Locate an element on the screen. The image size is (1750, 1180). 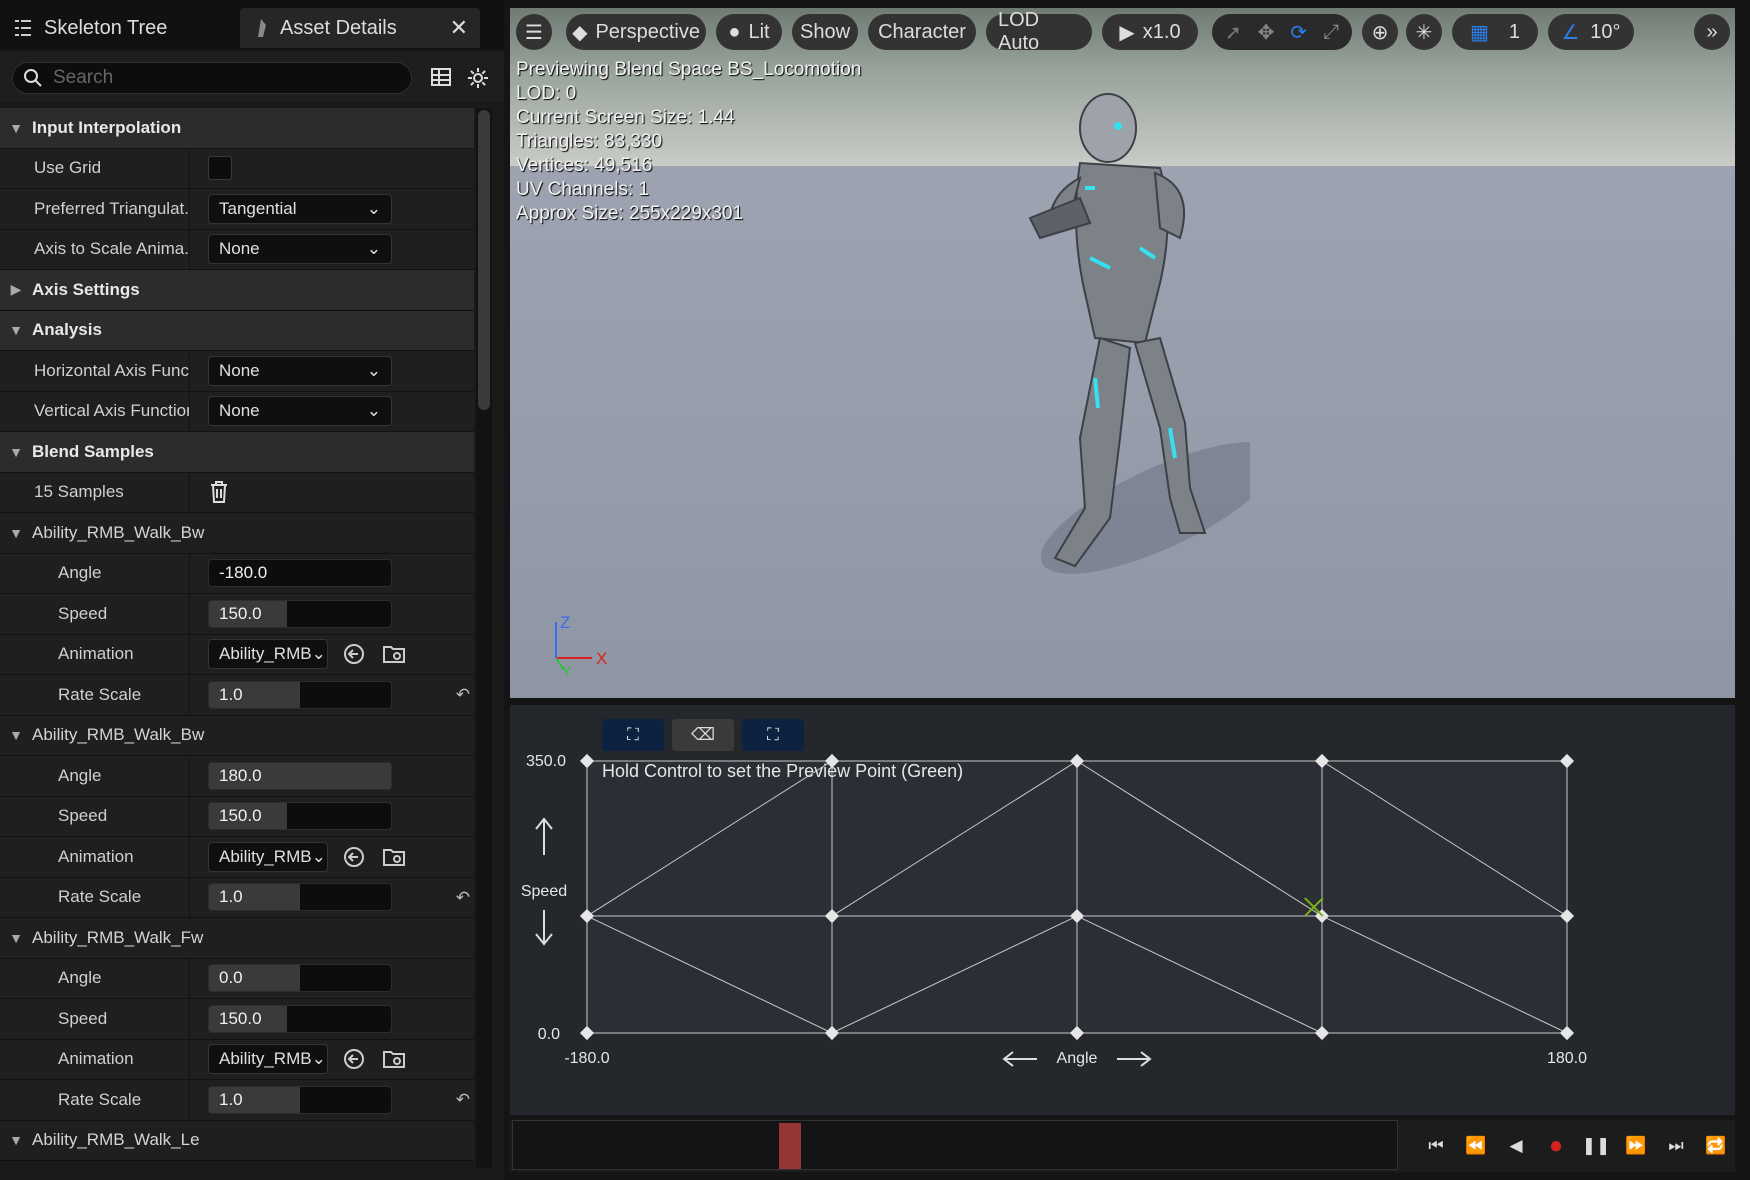
vertical-axis-dropdown: None ⌄ is located at coordinates (300, 411).